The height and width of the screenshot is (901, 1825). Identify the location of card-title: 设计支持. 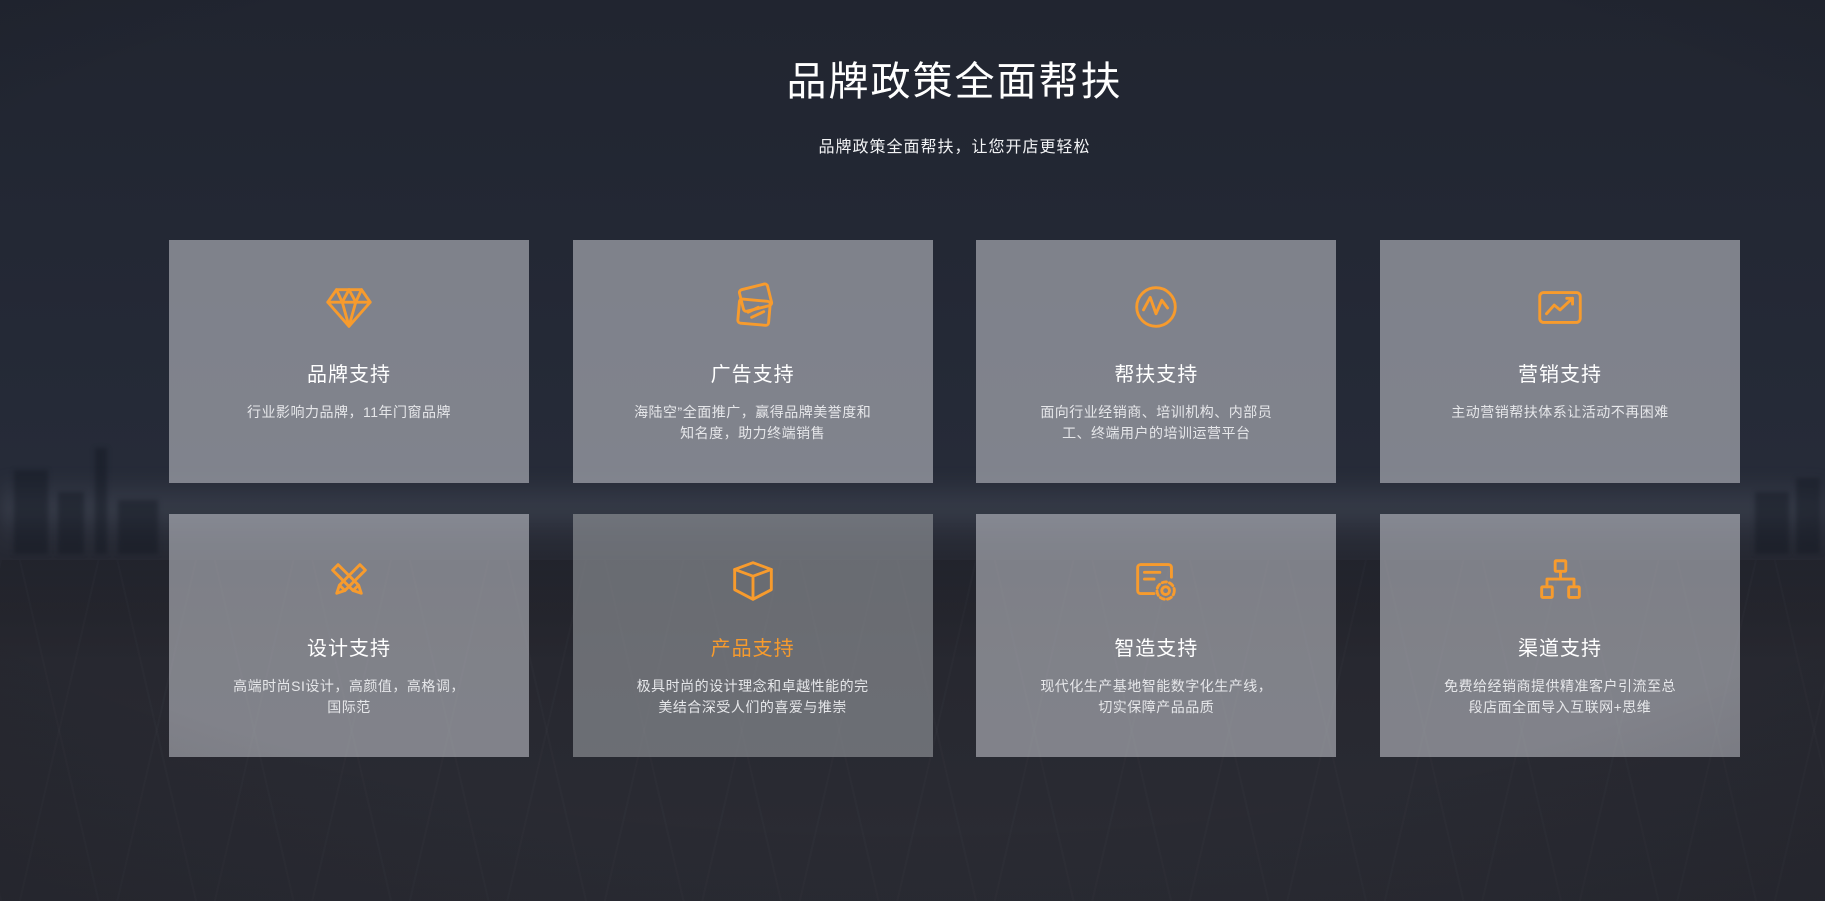
(349, 649).